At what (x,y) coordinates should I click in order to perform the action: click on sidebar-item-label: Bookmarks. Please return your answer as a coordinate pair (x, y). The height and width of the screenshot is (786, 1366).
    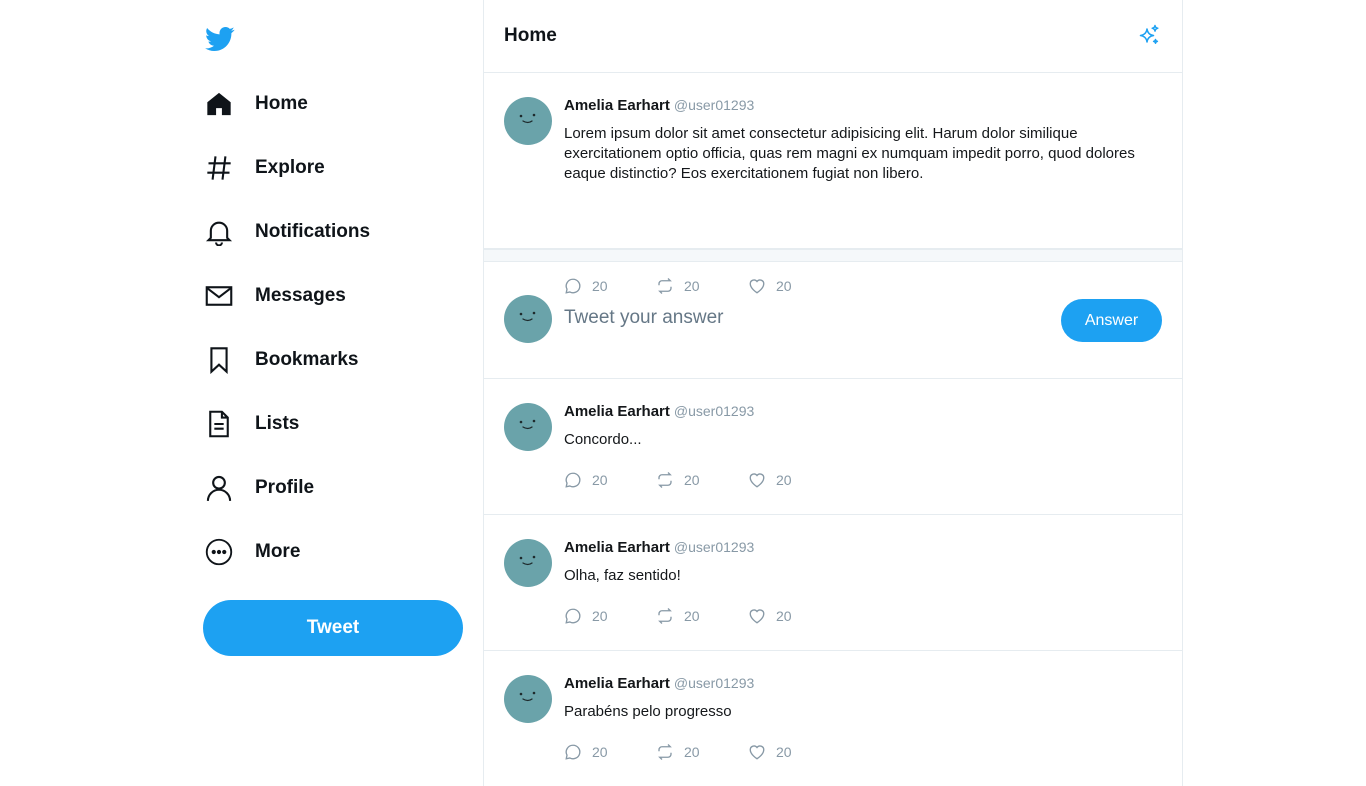
    Looking at the image, I should click on (307, 359).